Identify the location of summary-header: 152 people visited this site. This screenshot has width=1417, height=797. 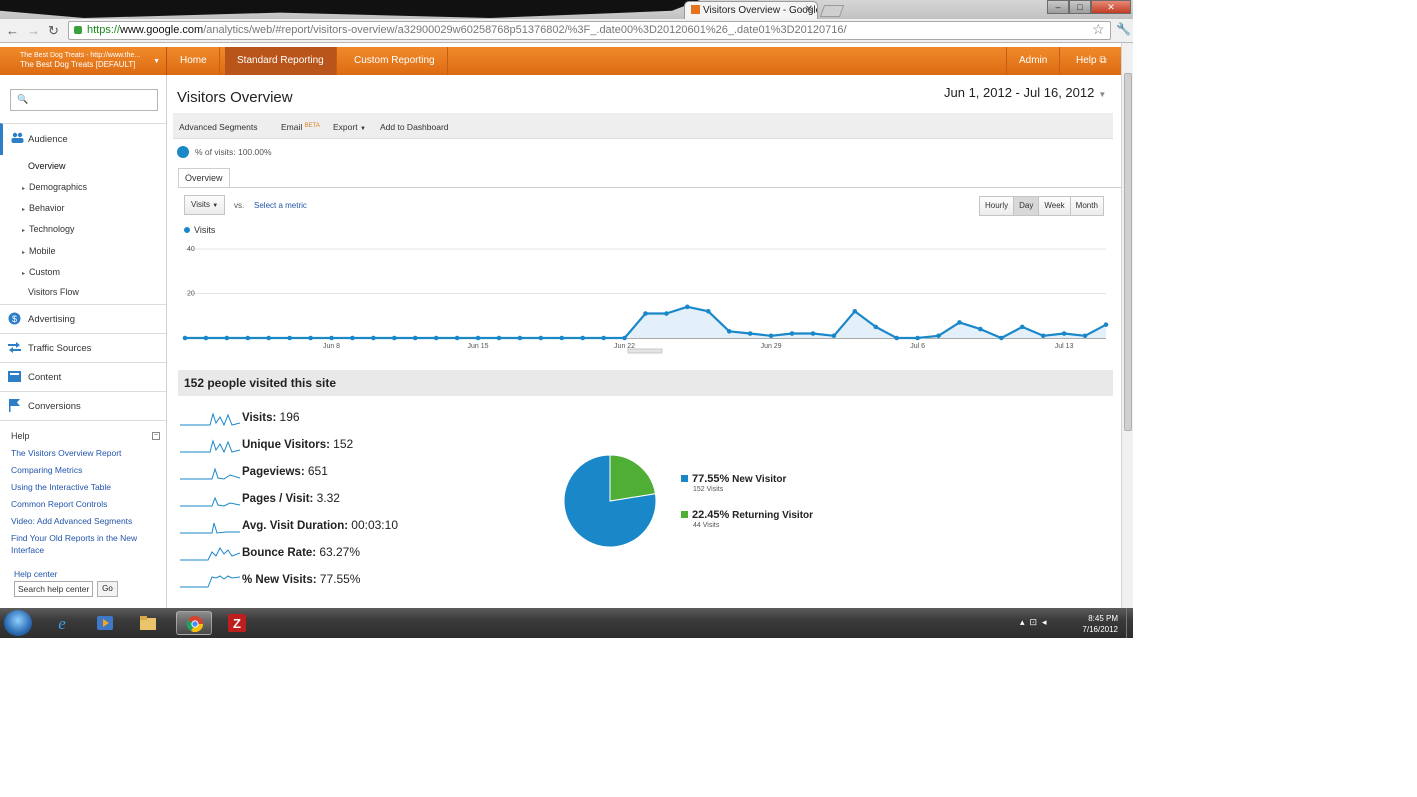
(645, 383).